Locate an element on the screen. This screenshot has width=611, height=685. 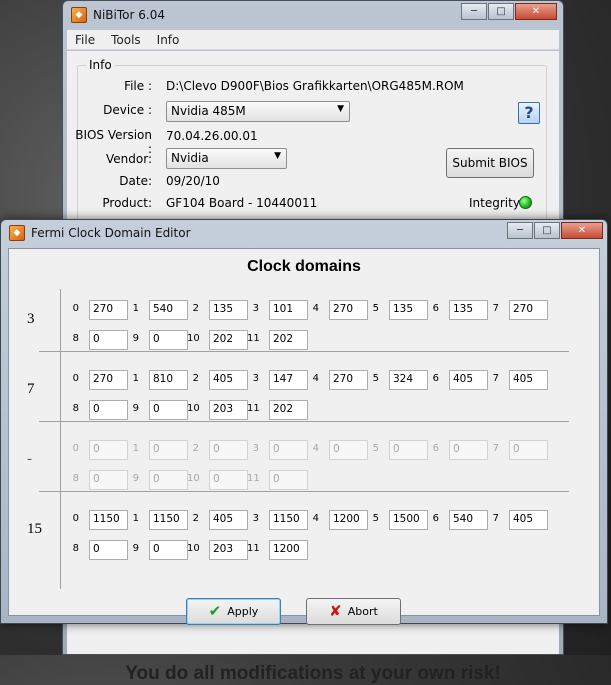
menu-tools: Tools is located at coordinates (126, 40).